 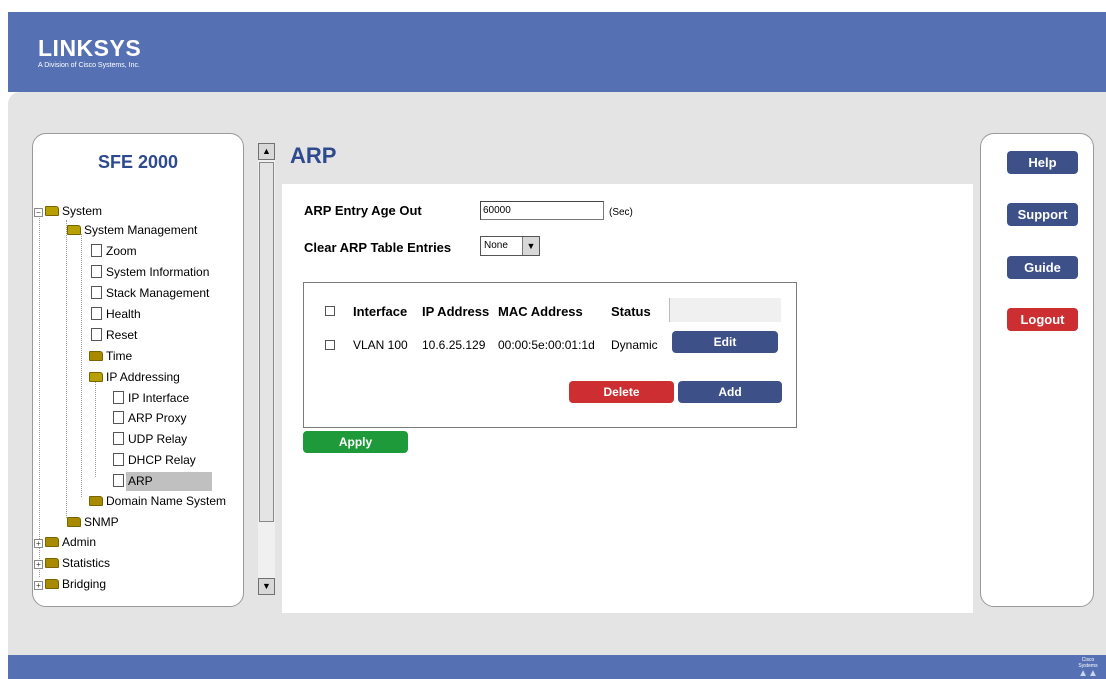 I want to click on scroll-up-arrow-icon: ▲, so click(x=266, y=151).